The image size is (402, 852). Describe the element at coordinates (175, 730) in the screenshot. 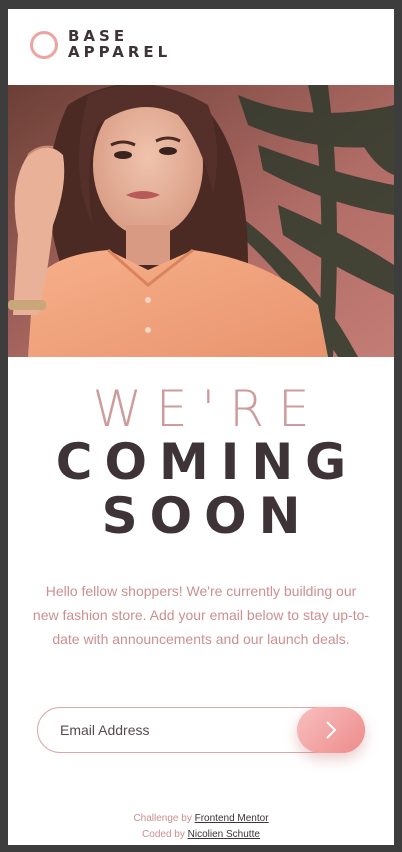

I see `email-input` at that location.